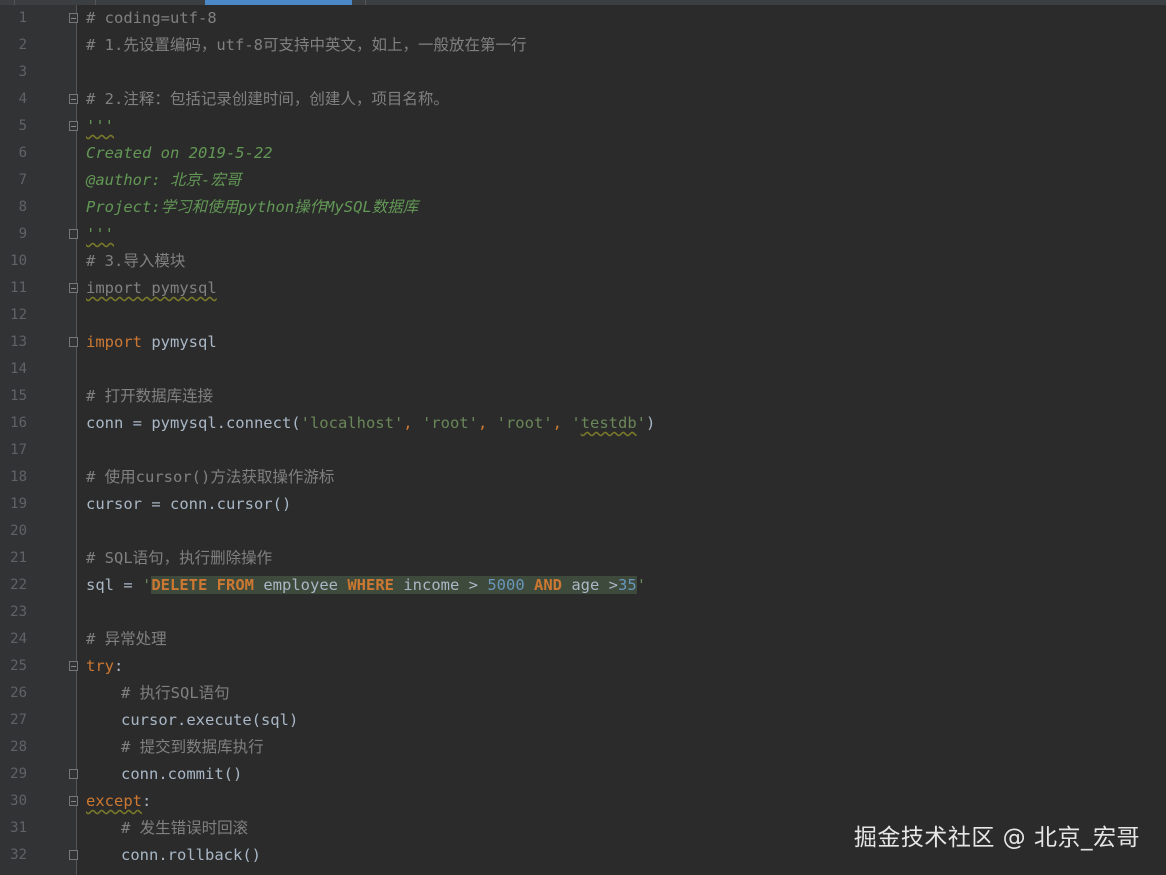 The width and height of the screenshot is (1166, 875). I want to click on code-text: # 发生错误时回滚, so click(167, 828).